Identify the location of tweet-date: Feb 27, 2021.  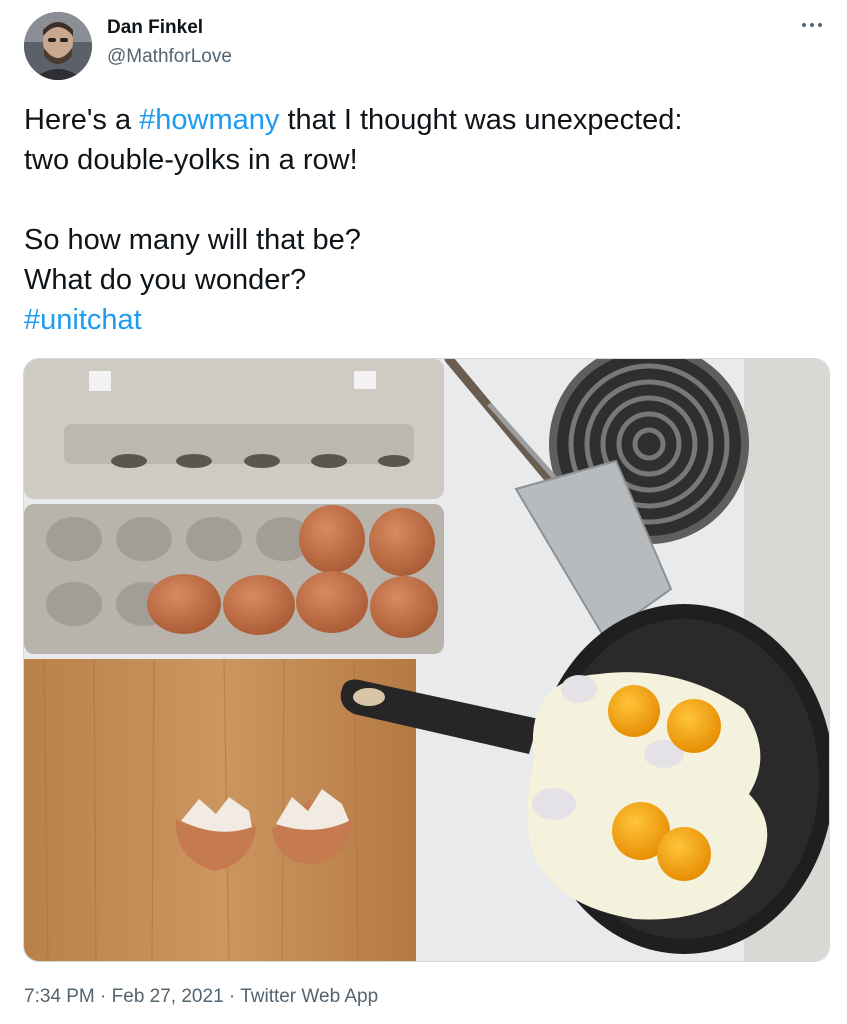
(168, 996).